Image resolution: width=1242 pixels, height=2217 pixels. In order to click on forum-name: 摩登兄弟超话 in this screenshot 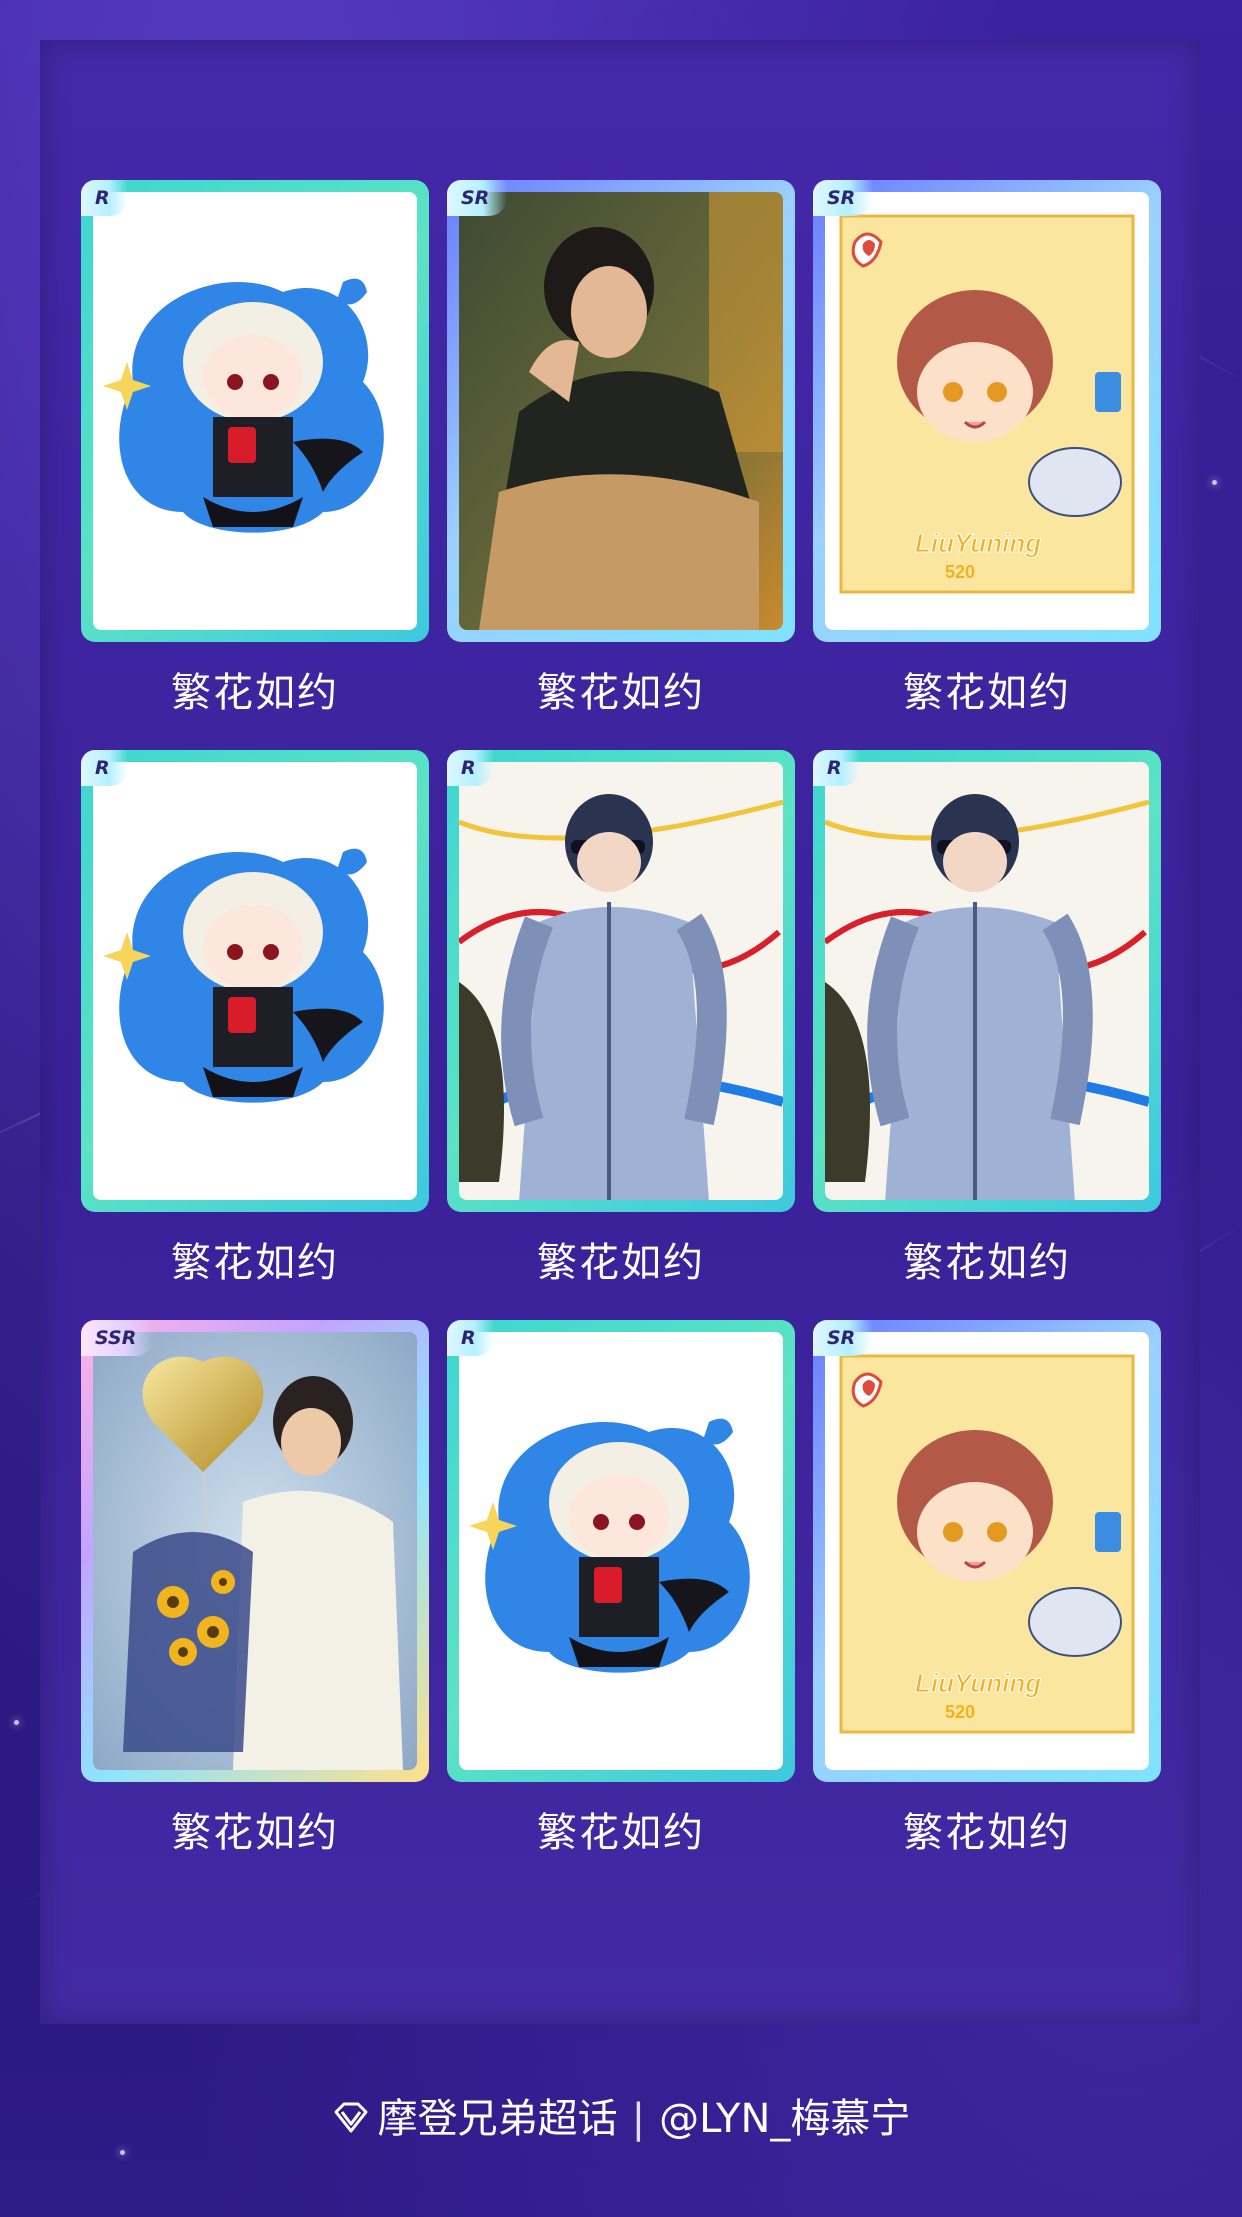, I will do `click(498, 2119)`.